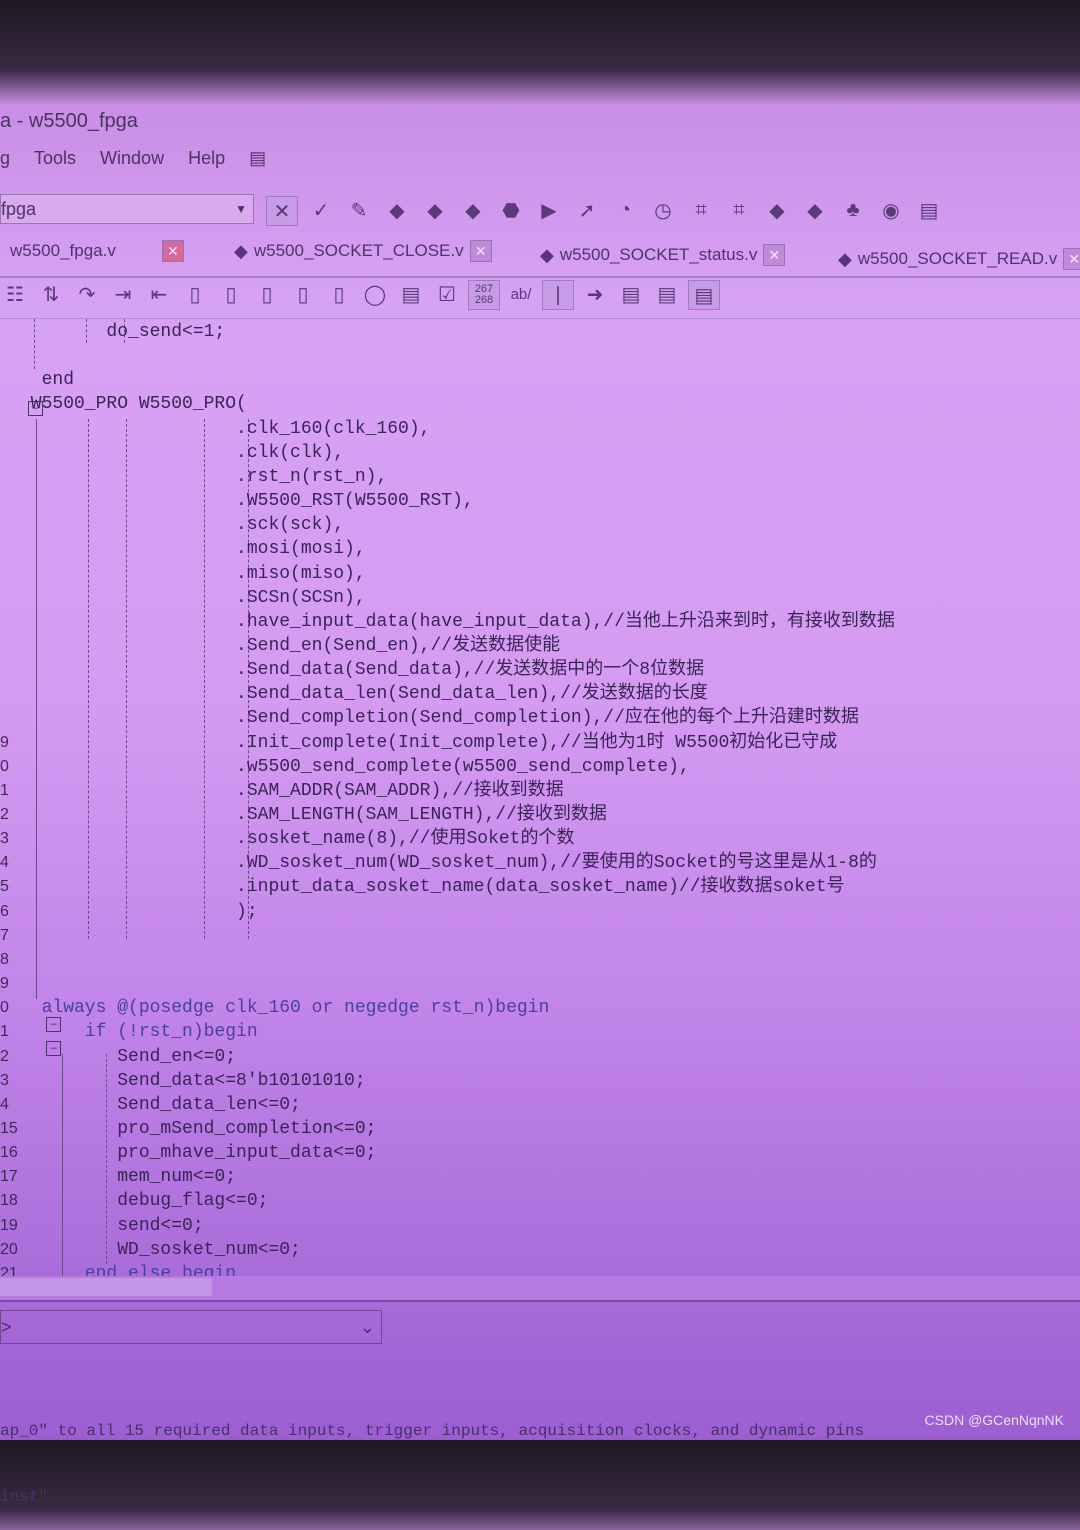  What do you see at coordinates (123, 294) in the screenshot?
I see `indent-icon: ⇥` at bounding box center [123, 294].